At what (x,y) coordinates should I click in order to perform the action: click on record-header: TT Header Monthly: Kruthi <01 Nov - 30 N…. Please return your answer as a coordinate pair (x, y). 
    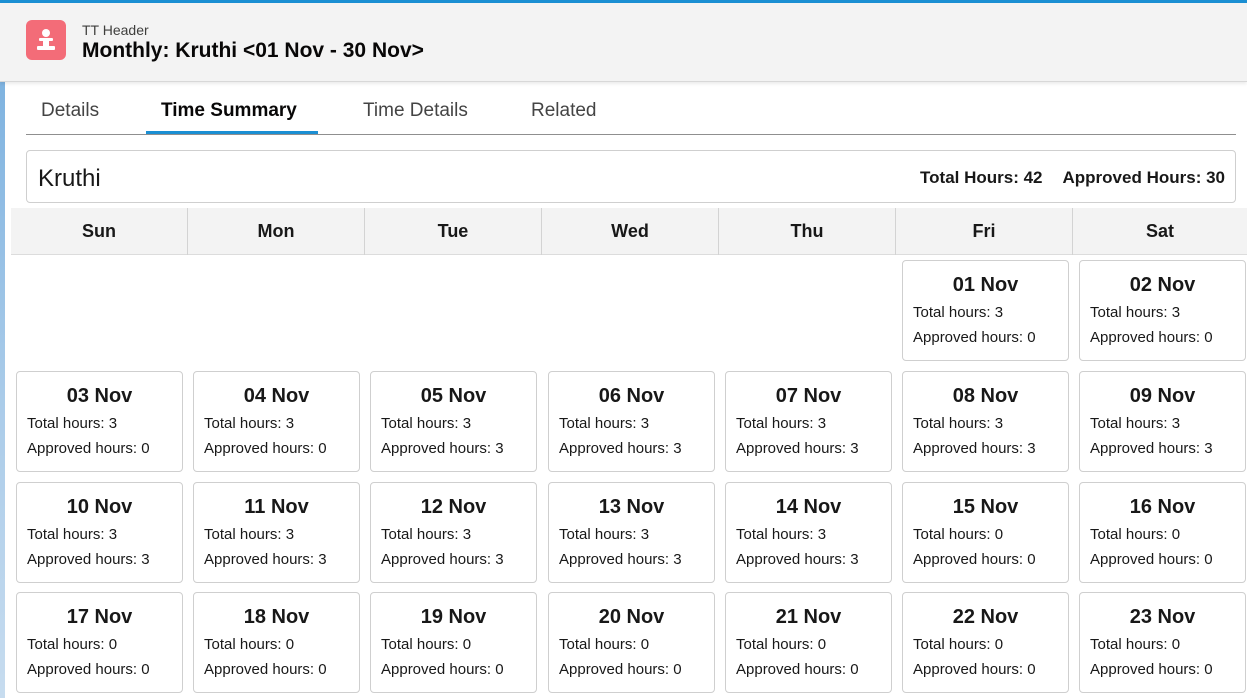
    Looking at the image, I should click on (623, 42).